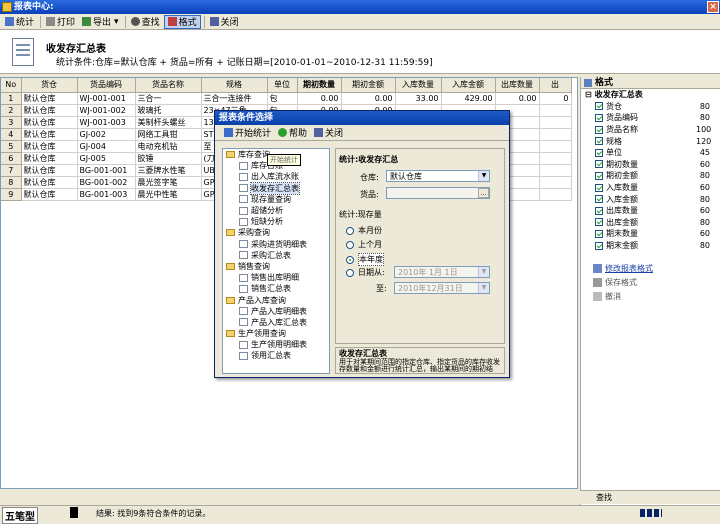  What do you see at coordinates (276, 266) in the screenshot?
I see `tree-folder: 销售查询` at bounding box center [276, 266].